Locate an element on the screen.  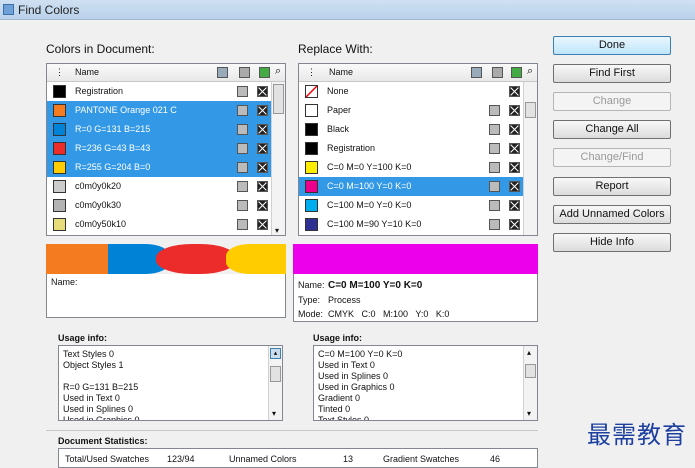
window-title: Find Colors is located at coordinates (49, 10).